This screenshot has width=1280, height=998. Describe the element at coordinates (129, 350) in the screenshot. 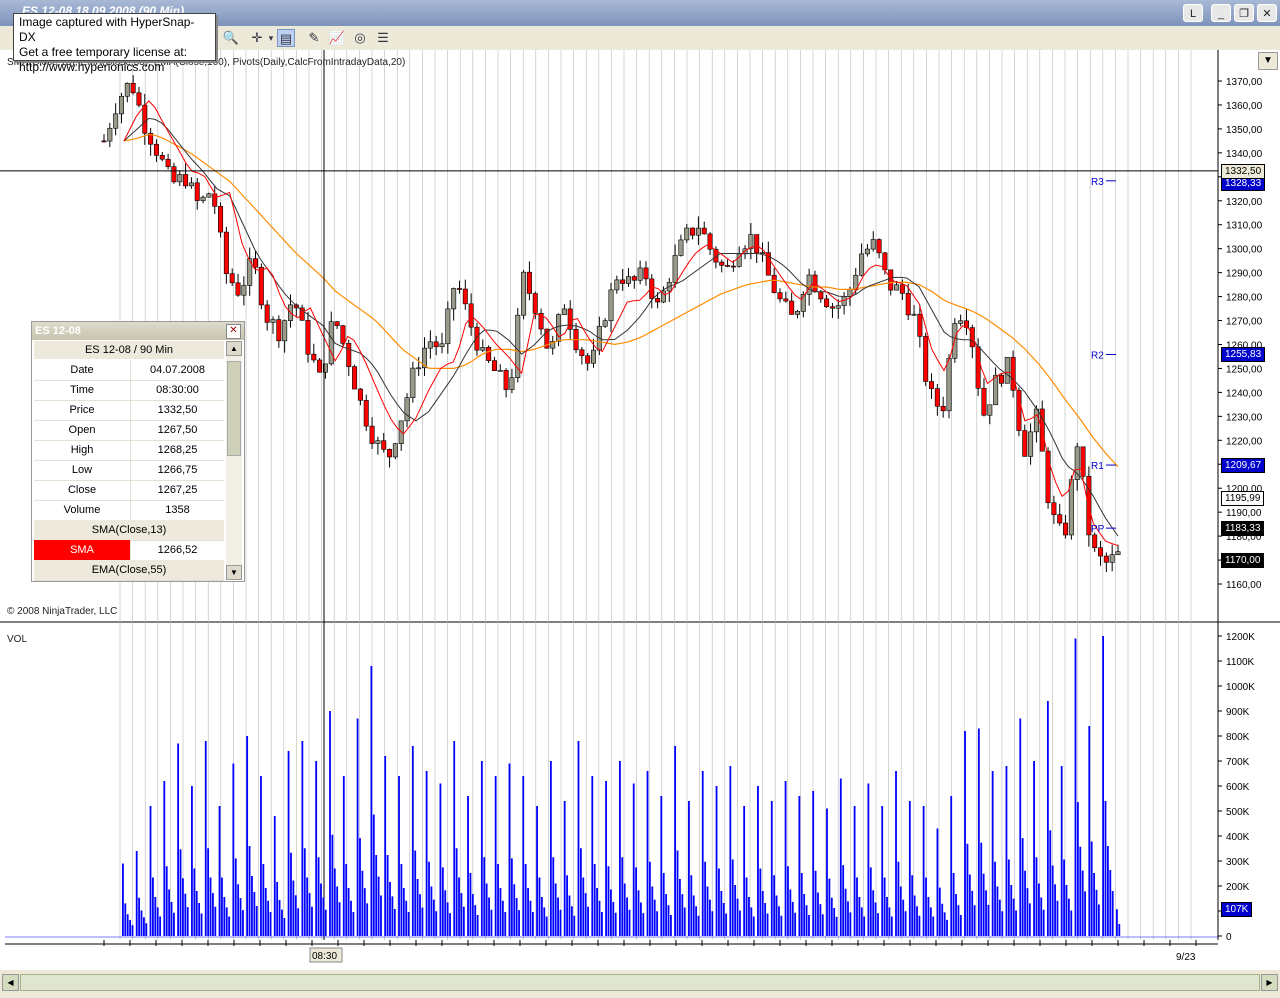

I see `data-box-instrument: ES 12-08 / 90 Min` at that location.